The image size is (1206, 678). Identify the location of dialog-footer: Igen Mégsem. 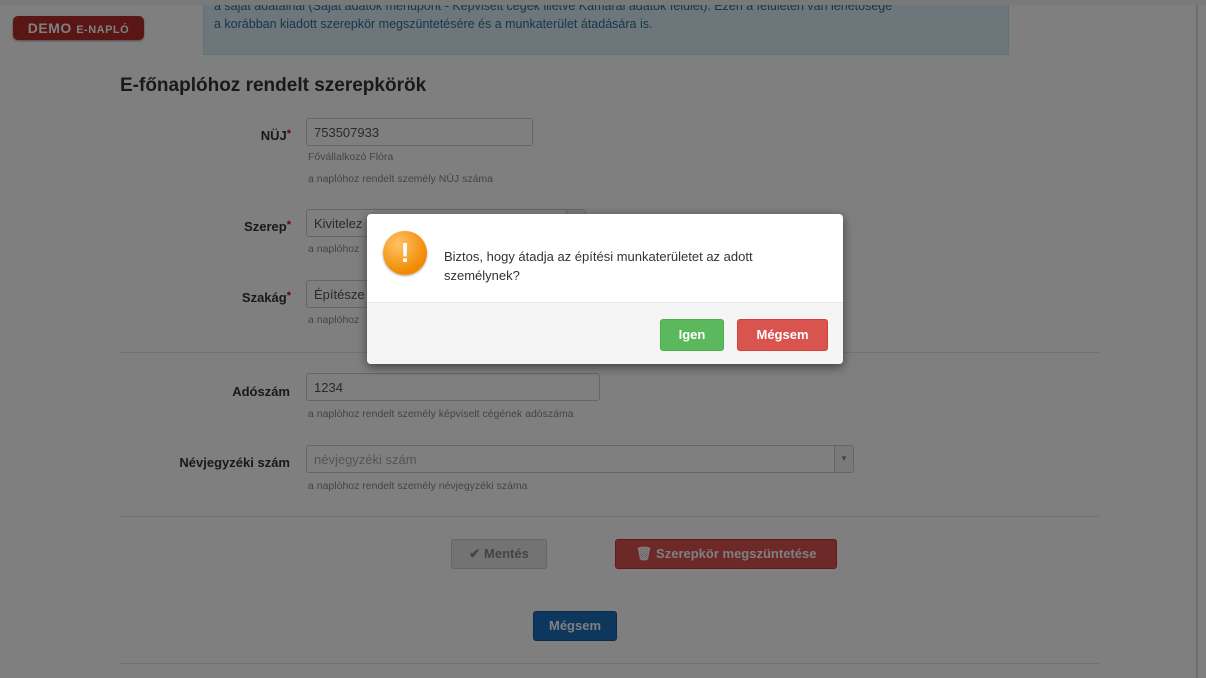
(605, 333).